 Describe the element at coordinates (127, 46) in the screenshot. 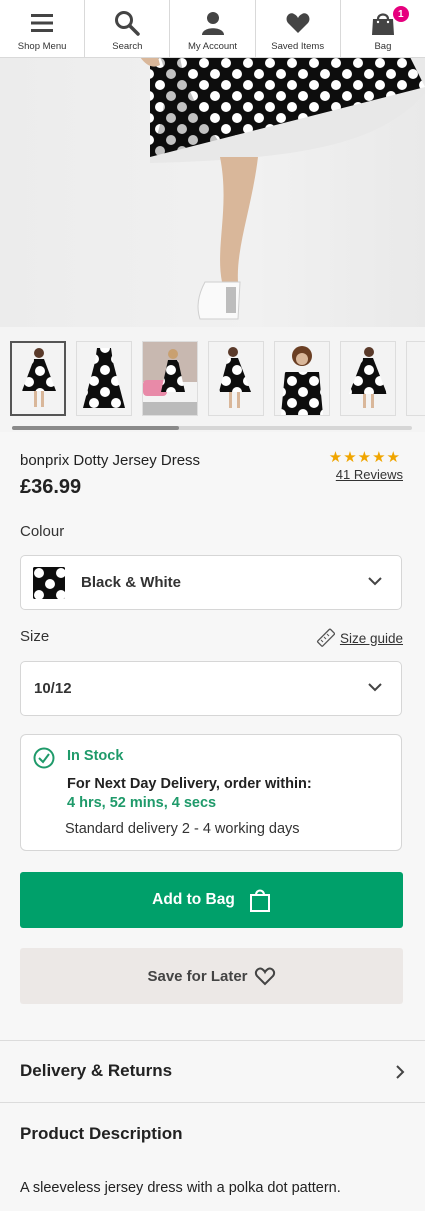

I see `nav-label: Search` at that location.